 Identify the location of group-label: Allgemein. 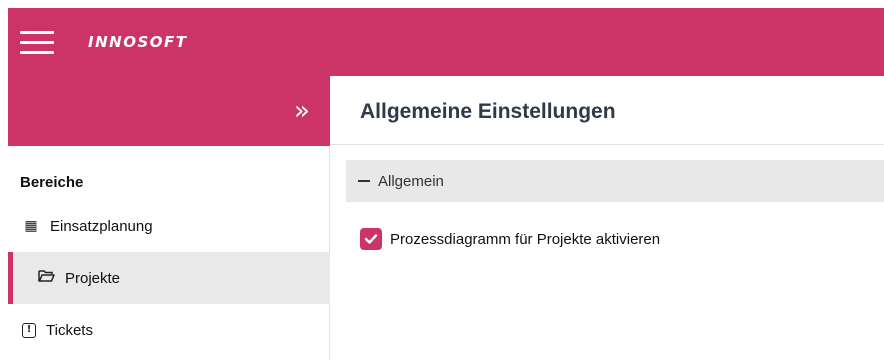
(411, 181).